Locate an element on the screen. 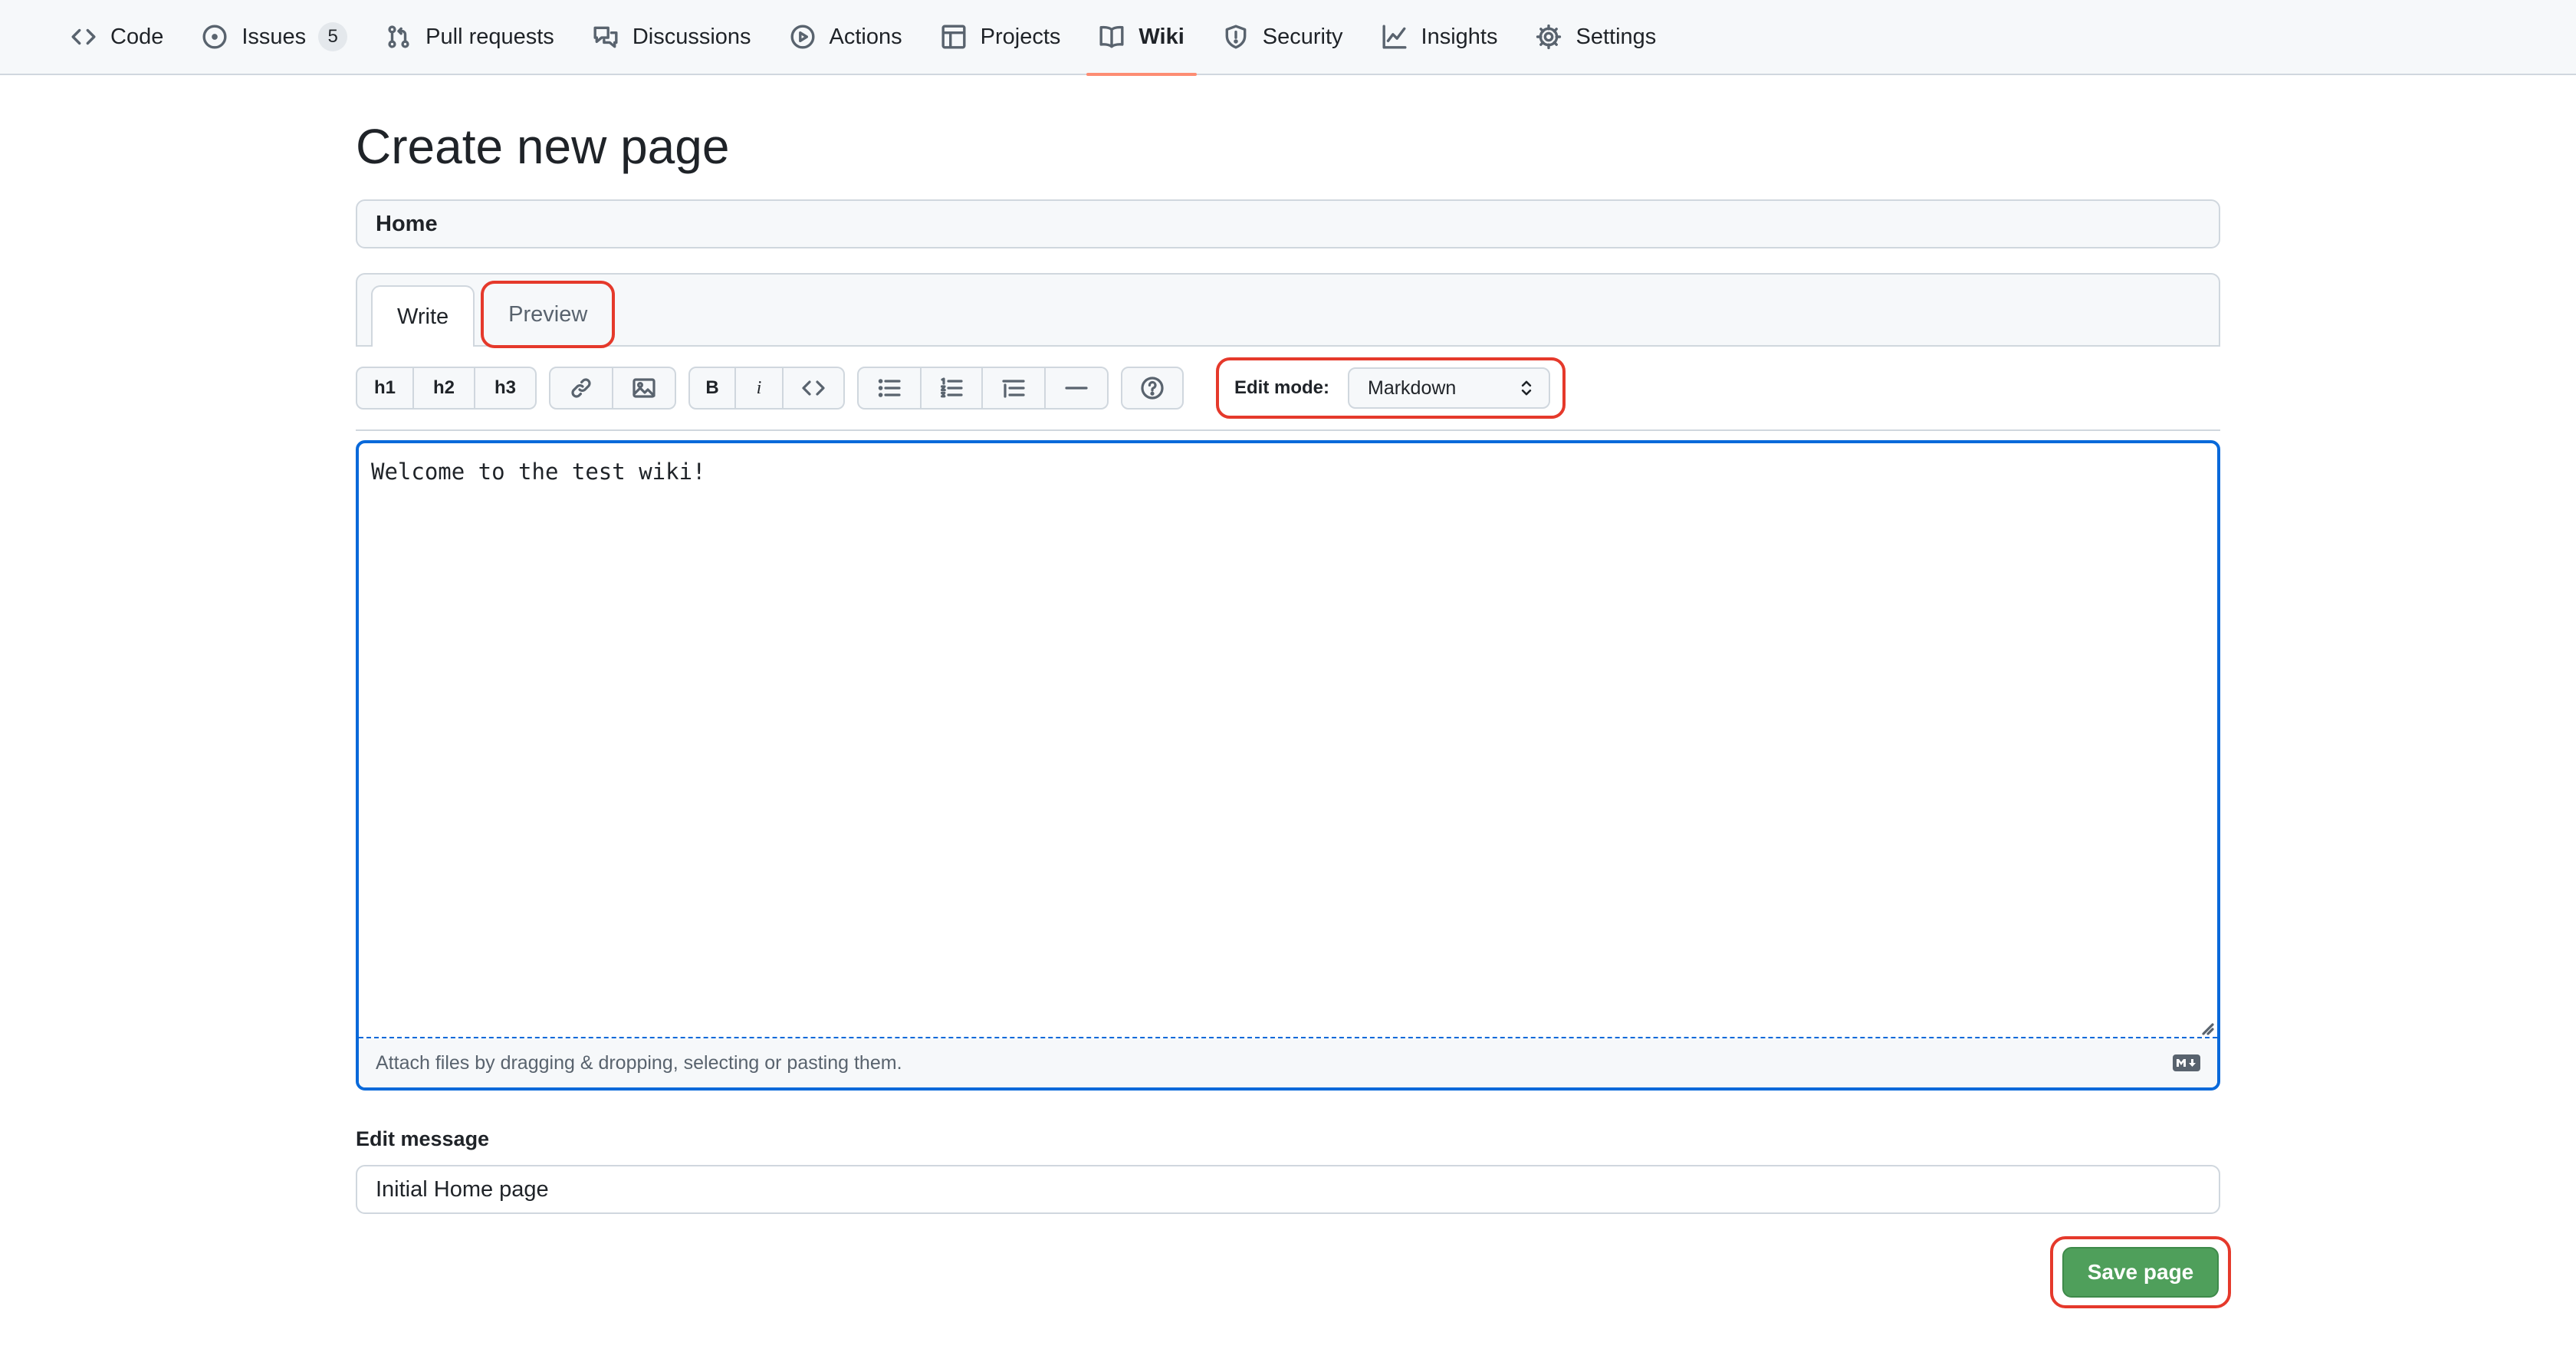  help-button is located at coordinates (1153, 388).